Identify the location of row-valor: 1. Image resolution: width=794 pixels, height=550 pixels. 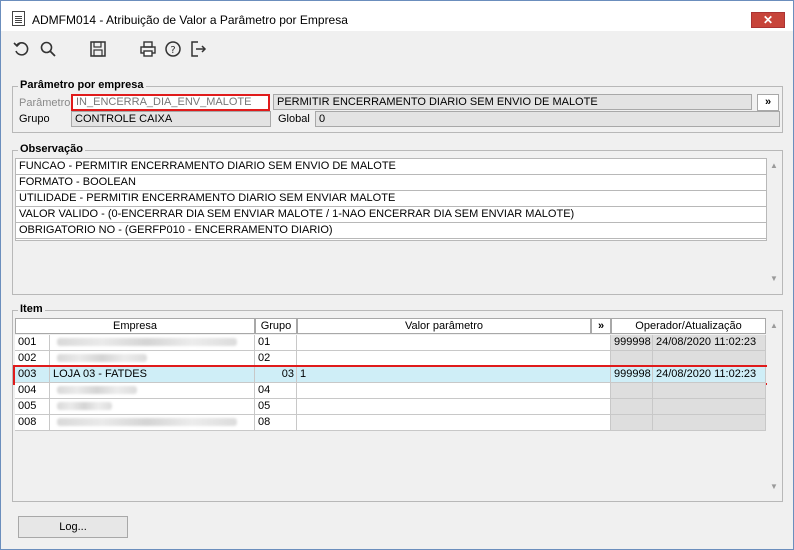
(454, 375).